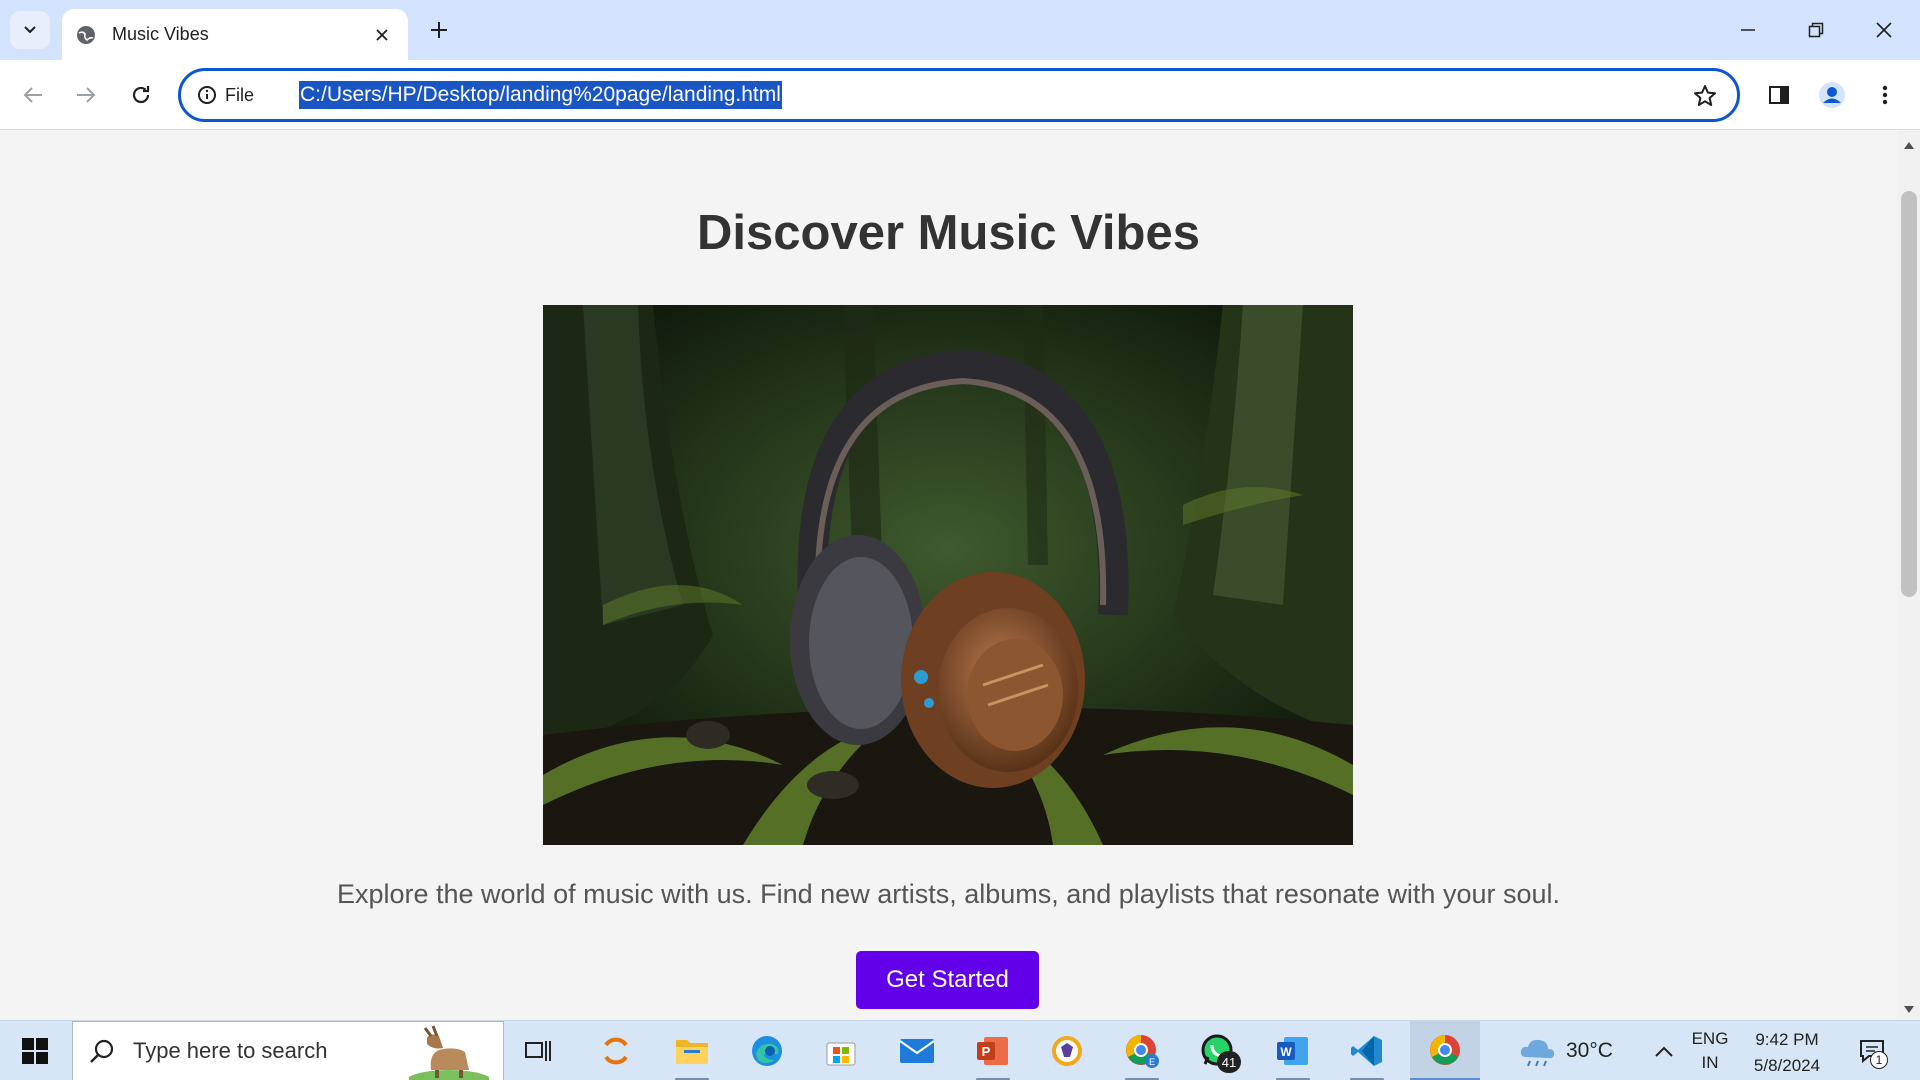 Image resolution: width=1920 pixels, height=1080 pixels. I want to click on side-panel-button, so click(1779, 95).